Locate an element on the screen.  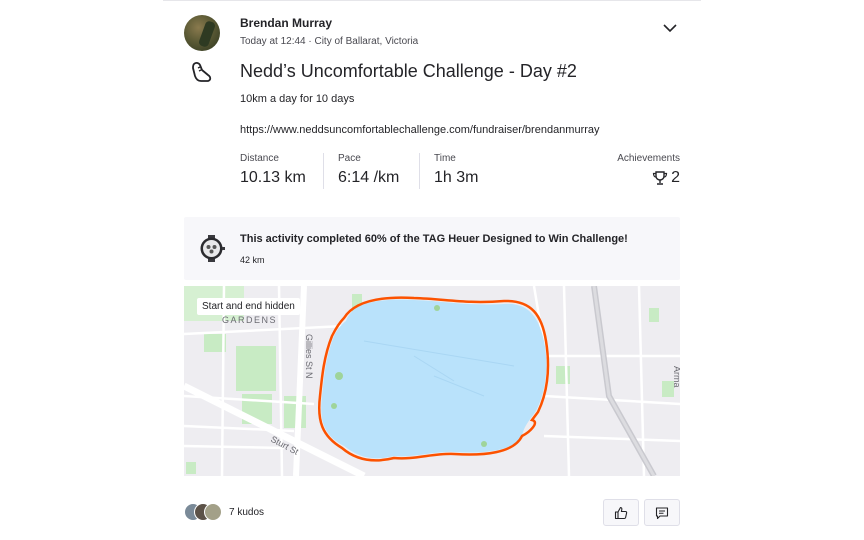
stat-distance: Distance 10.13 km is located at coordinates (273, 170).